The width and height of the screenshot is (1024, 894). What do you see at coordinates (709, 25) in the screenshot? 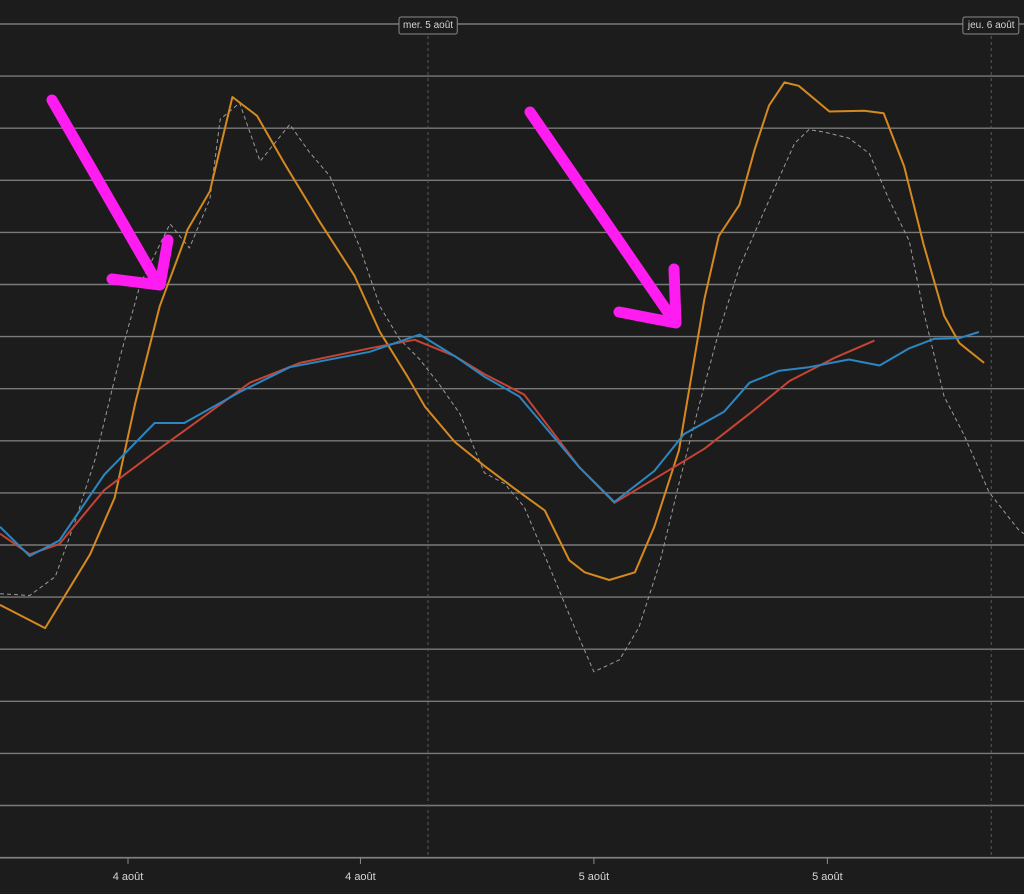
I see `day-markers: mer. 5 août jeu. 6 août` at bounding box center [709, 25].